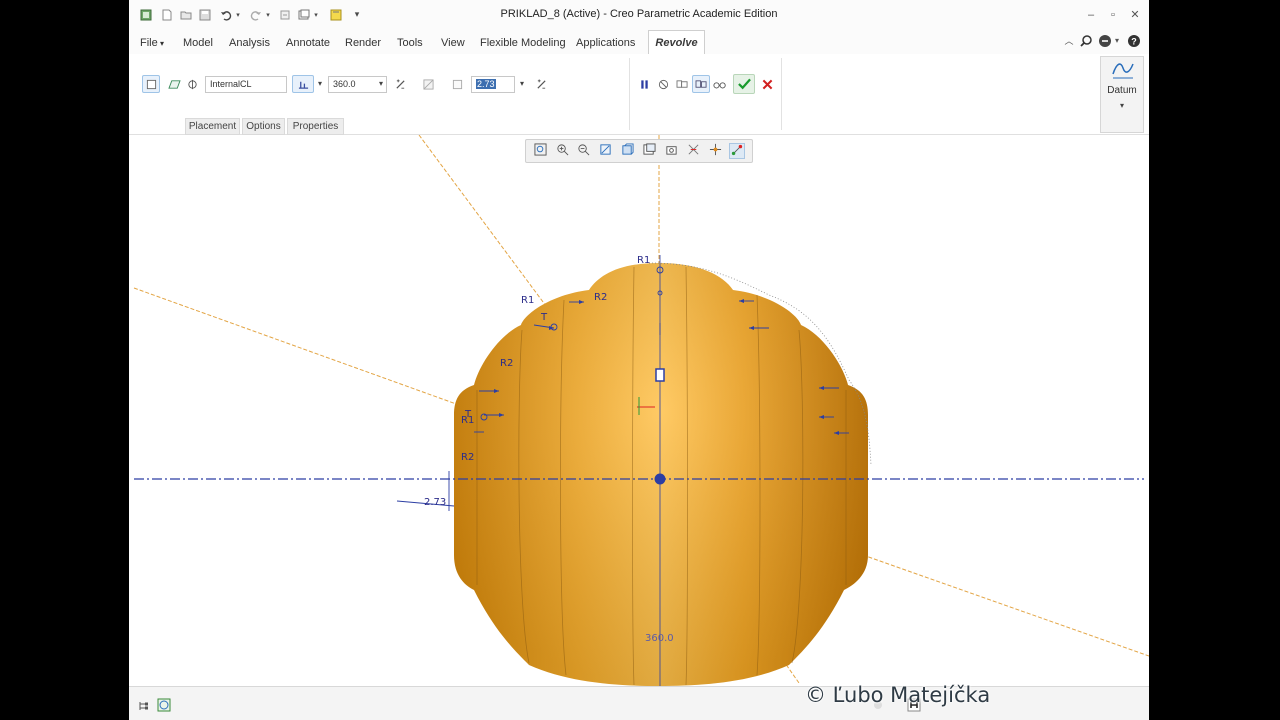  What do you see at coordinates (659, 638) in the screenshot?
I see `dim-angle: 360.0` at bounding box center [659, 638].